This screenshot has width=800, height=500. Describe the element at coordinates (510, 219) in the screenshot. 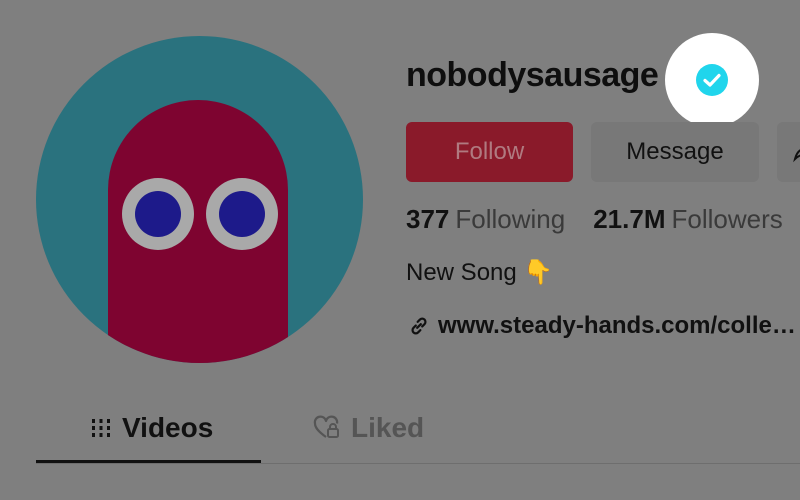

I see `following-label: Following` at that location.